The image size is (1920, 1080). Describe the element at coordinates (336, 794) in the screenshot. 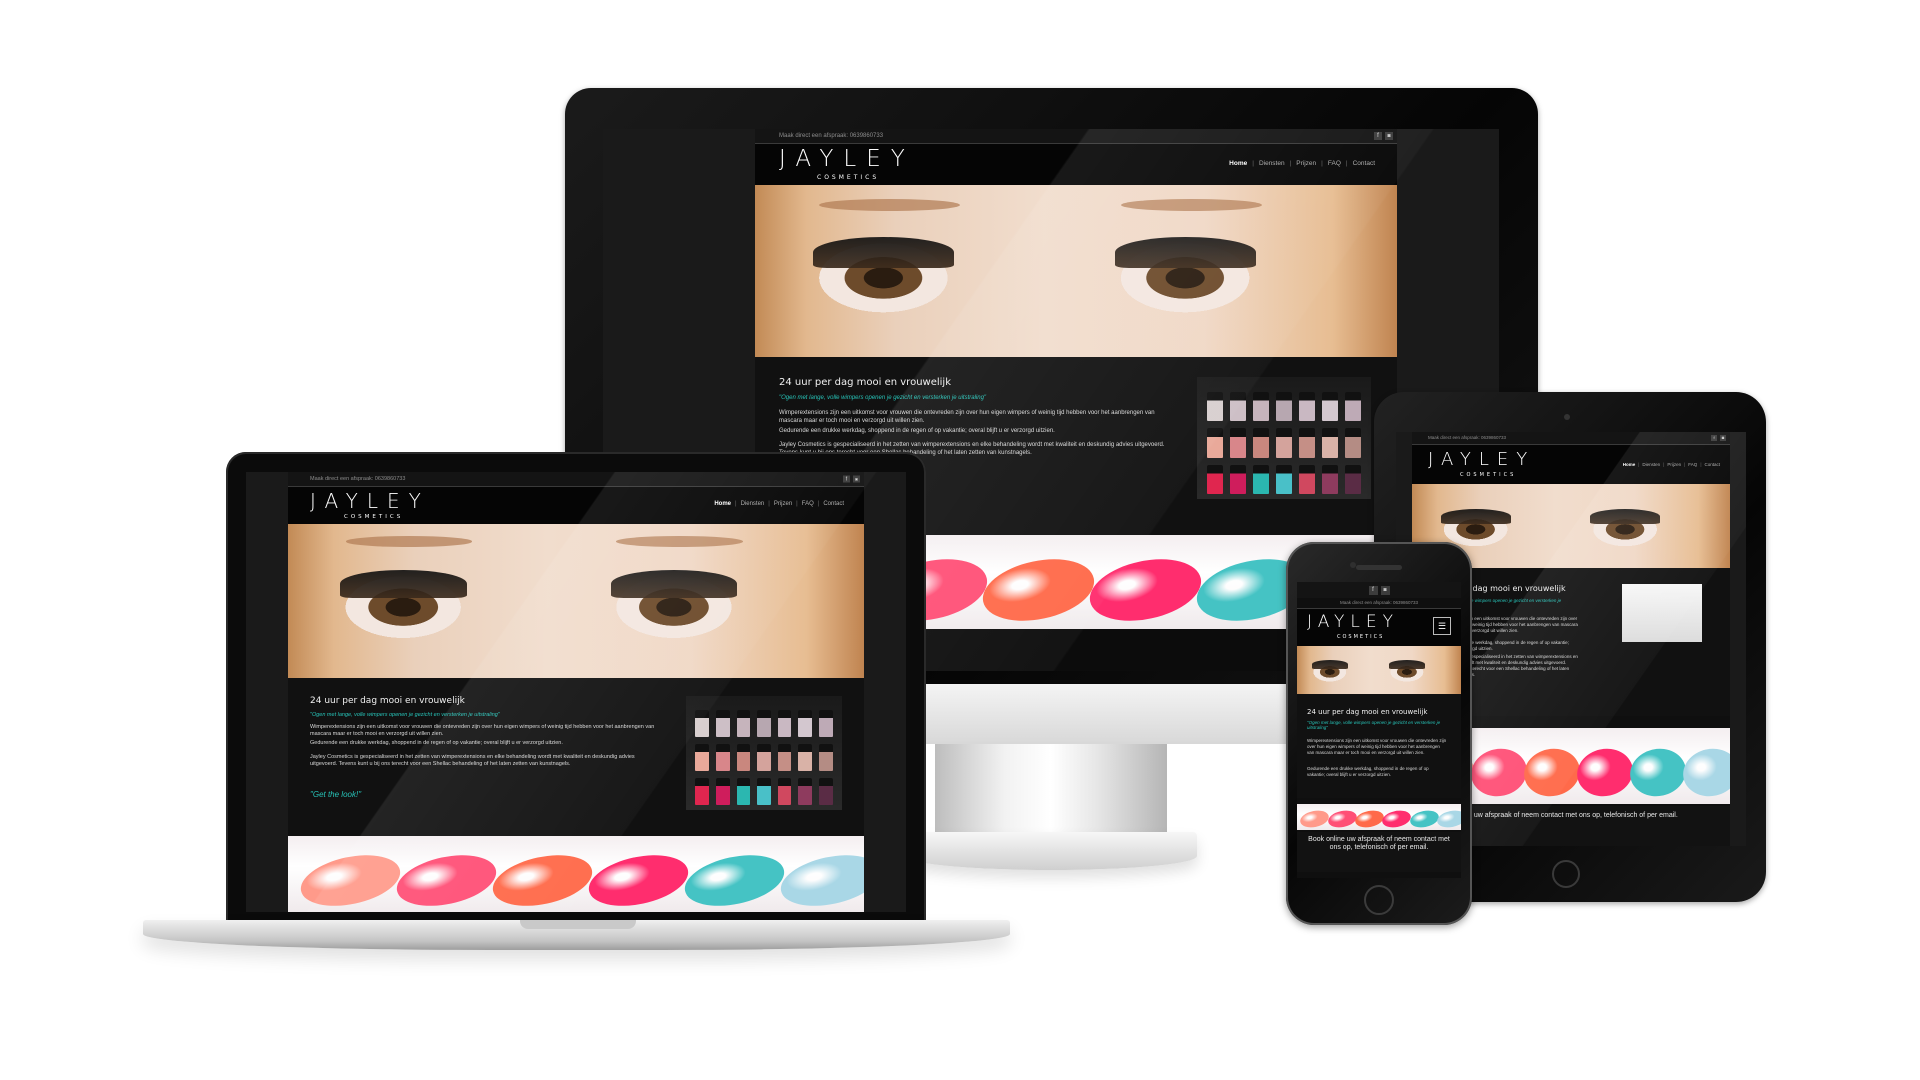

I see `tagline: "Get the look!"` at that location.